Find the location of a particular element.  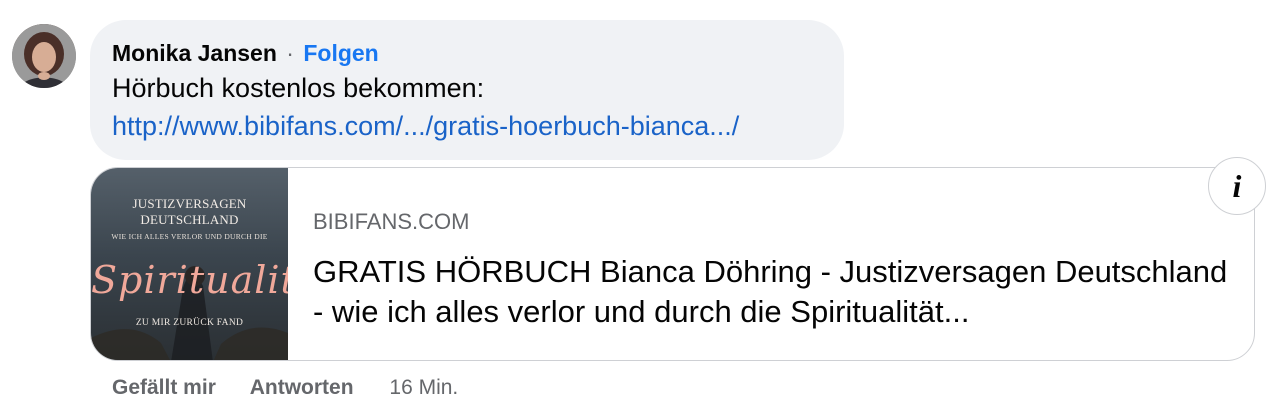

author-name: Monika Jansen is located at coordinates (194, 53).